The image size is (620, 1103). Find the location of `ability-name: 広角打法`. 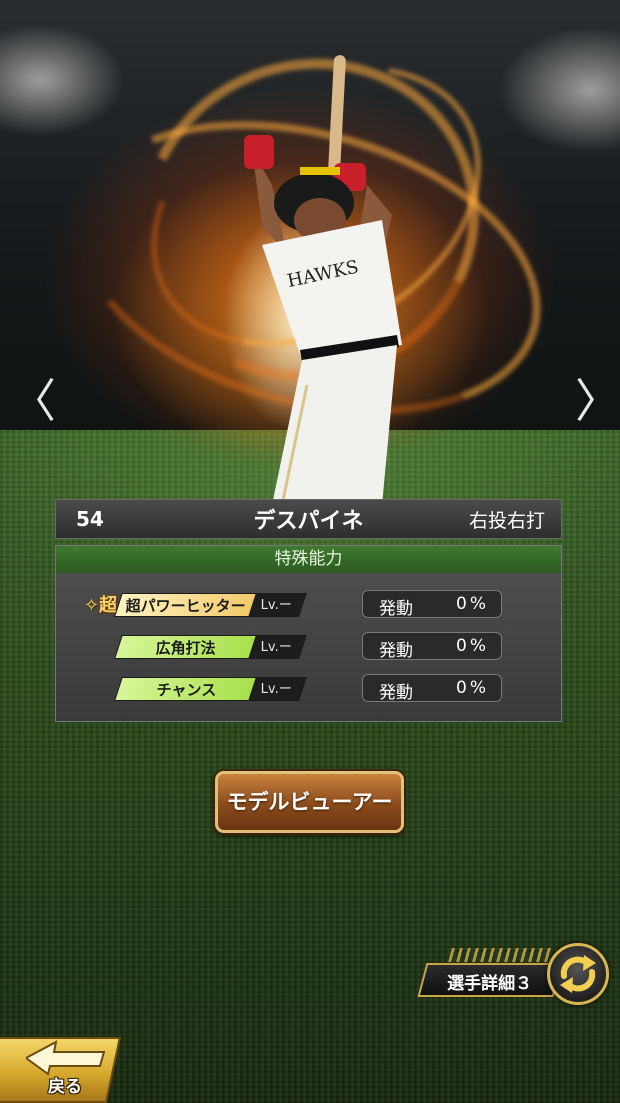

ability-name: 広角打法 is located at coordinates (186, 648).